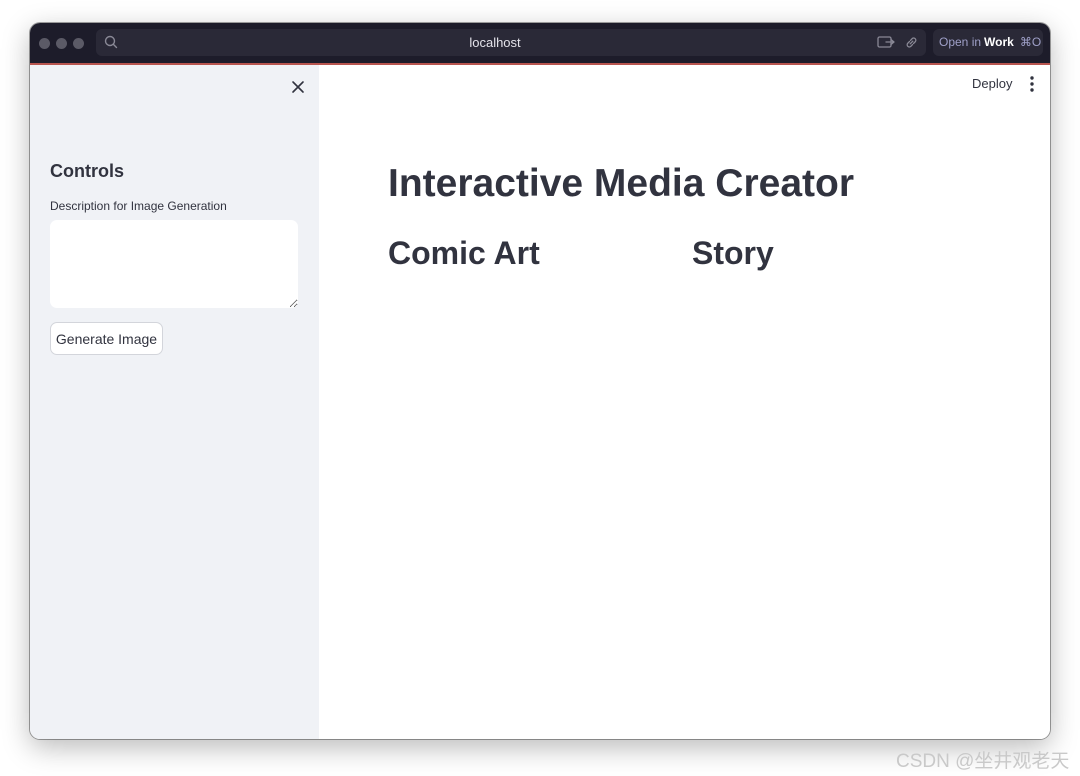 Image resolution: width=1080 pixels, height=776 pixels. I want to click on deploy-button: Deploy, so click(992, 83).